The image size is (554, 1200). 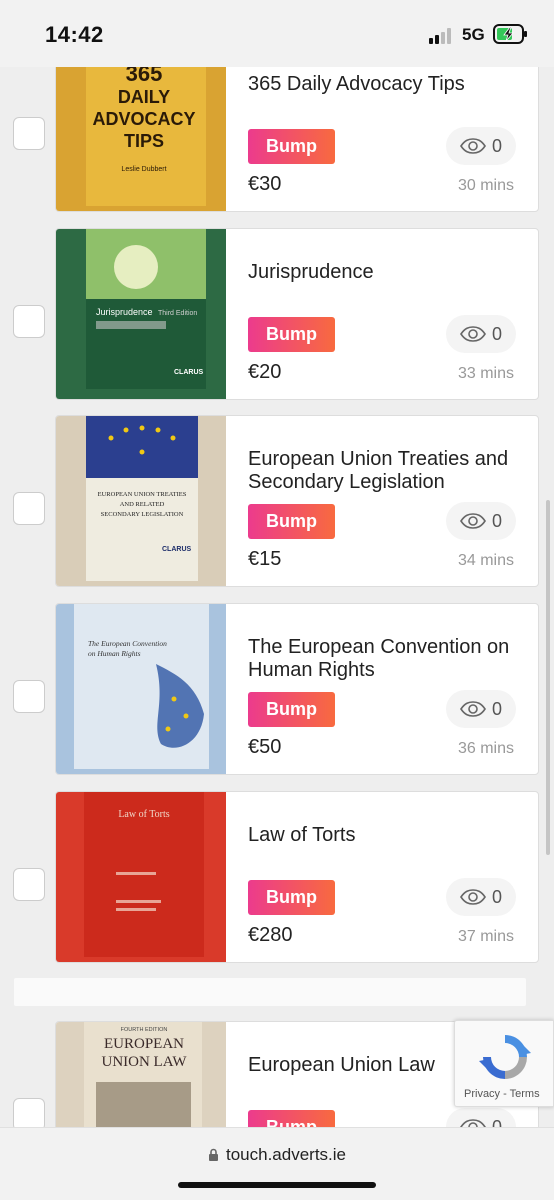 What do you see at coordinates (388, 272) in the screenshot?
I see `listing-title: Jurisprudence` at bounding box center [388, 272].